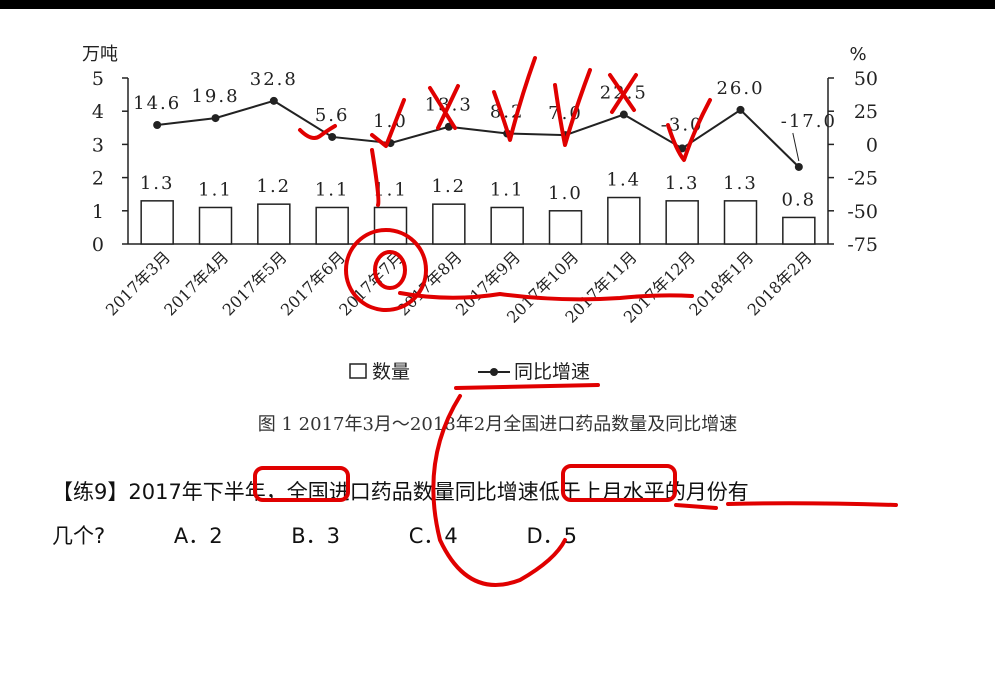 The image size is (995, 687). What do you see at coordinates (857, 54) in the screenshot?
I see `right-axis-unit: %` at bounding box center [857, 54].